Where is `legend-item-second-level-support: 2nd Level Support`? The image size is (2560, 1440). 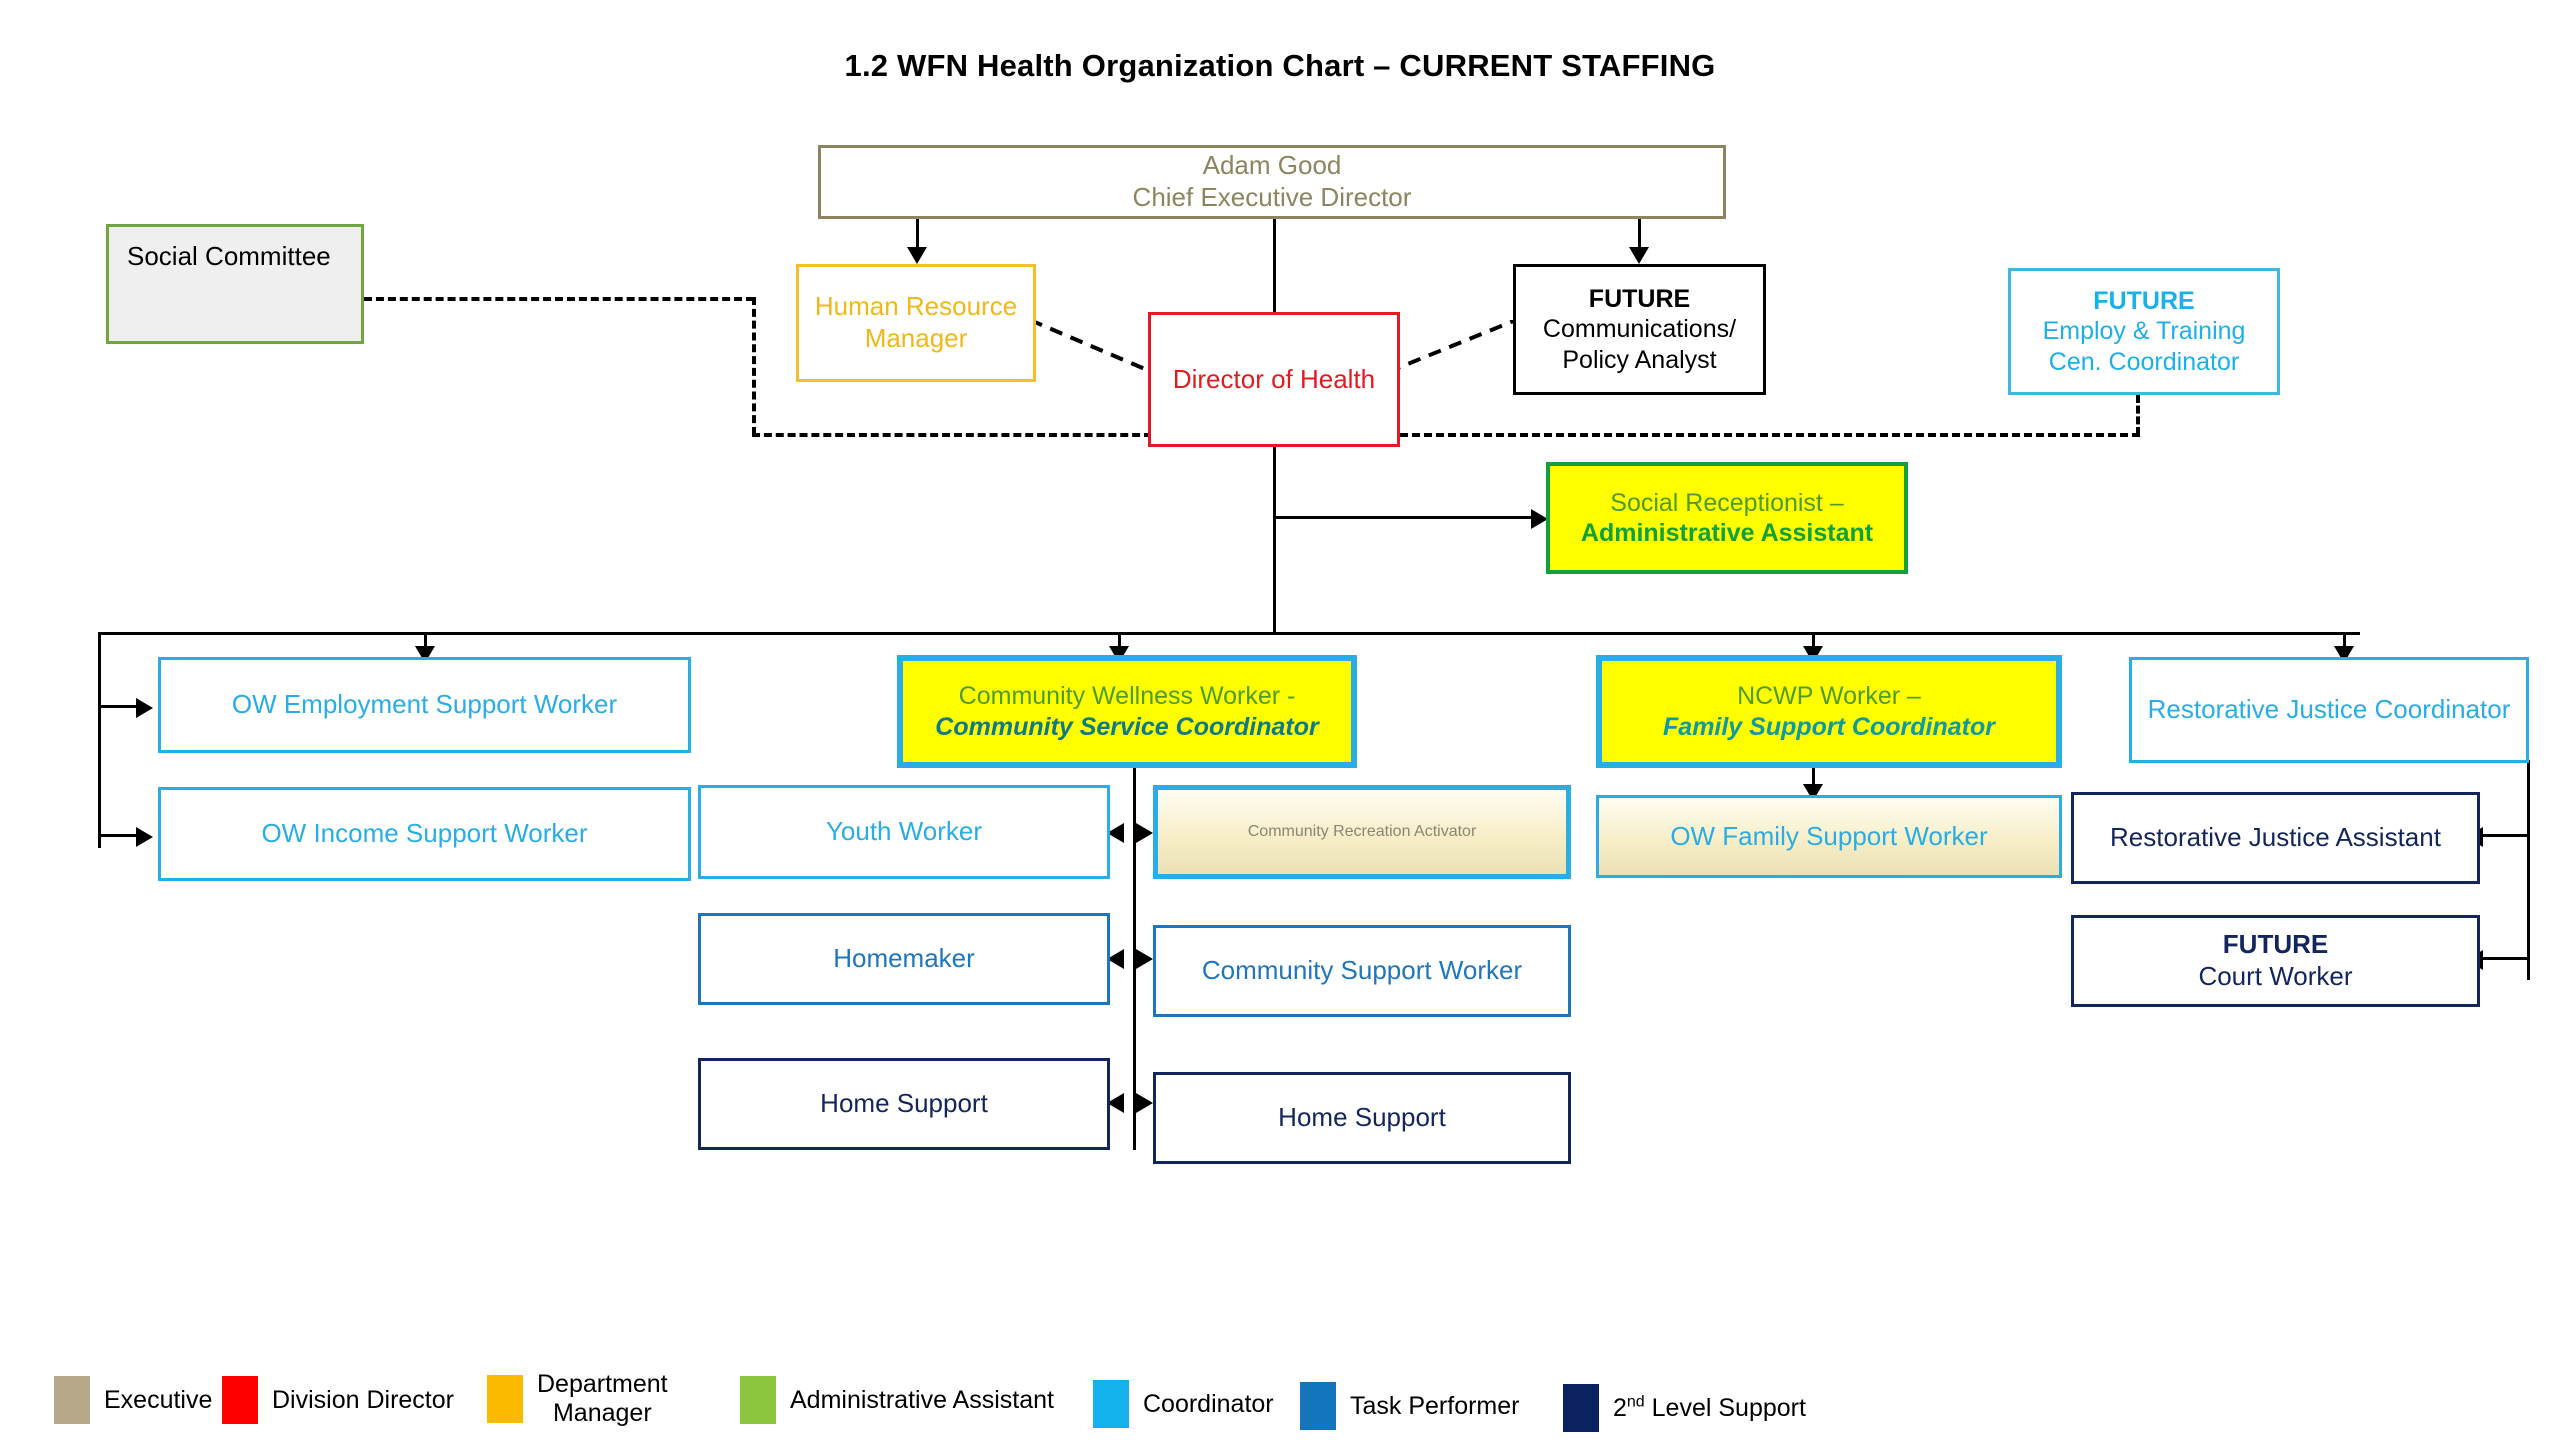
legend-item-second-level-support: 2nd Level Support is located at coordinates (1684, 1408).